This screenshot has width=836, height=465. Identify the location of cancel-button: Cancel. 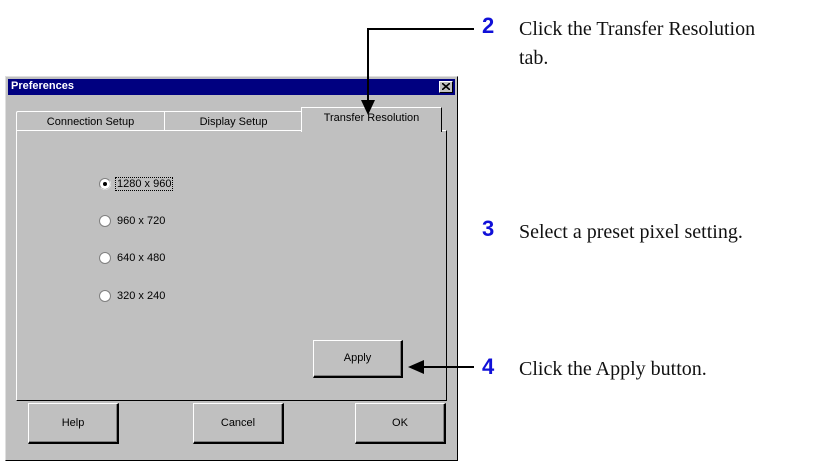
(238, 423).